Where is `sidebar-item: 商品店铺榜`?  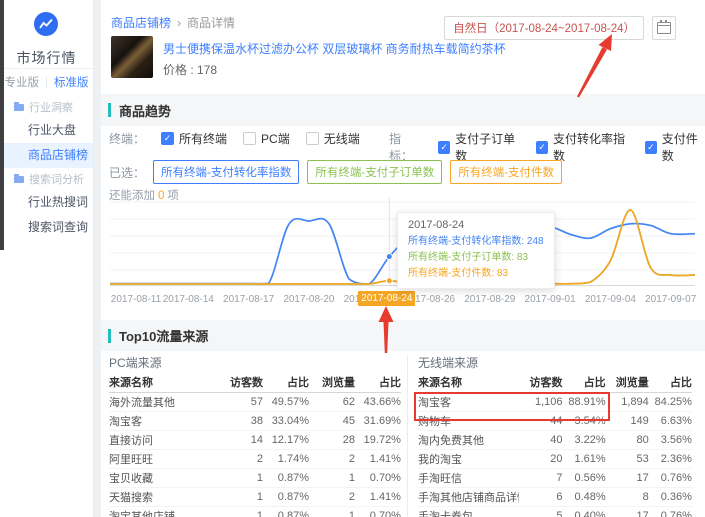
sidebar-item: 商品店铺榜 is located at coordinates (46, 155).